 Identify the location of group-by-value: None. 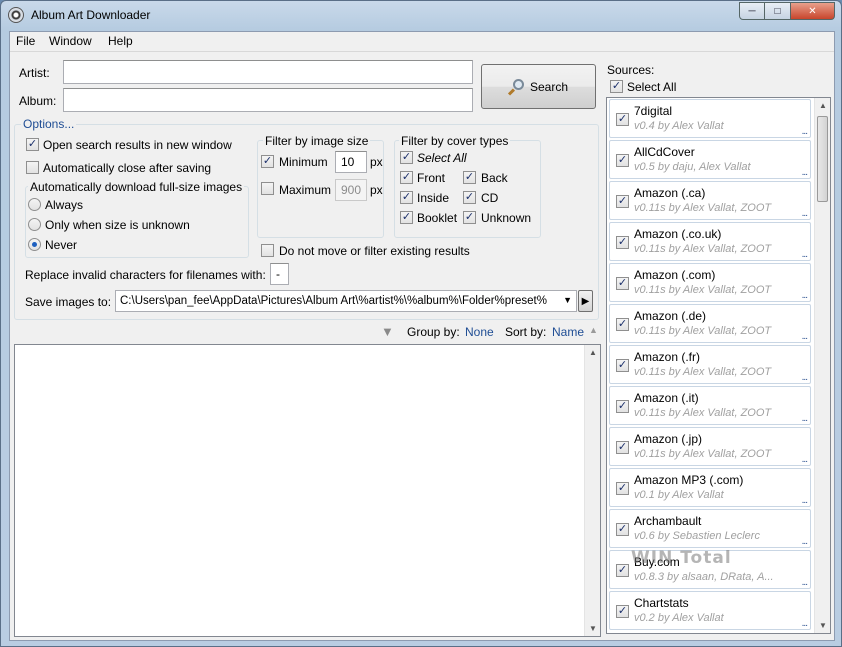
(479, 332).